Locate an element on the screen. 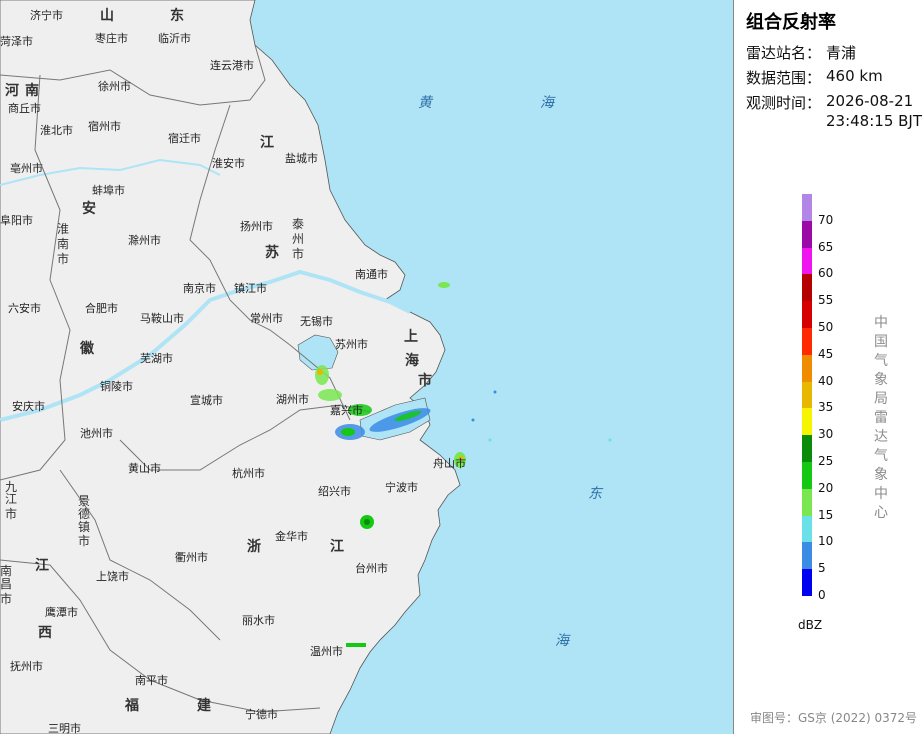 The width and height of the screenshot is (924, 734). city-label: 常州市 is located at coordinates (266, 318).